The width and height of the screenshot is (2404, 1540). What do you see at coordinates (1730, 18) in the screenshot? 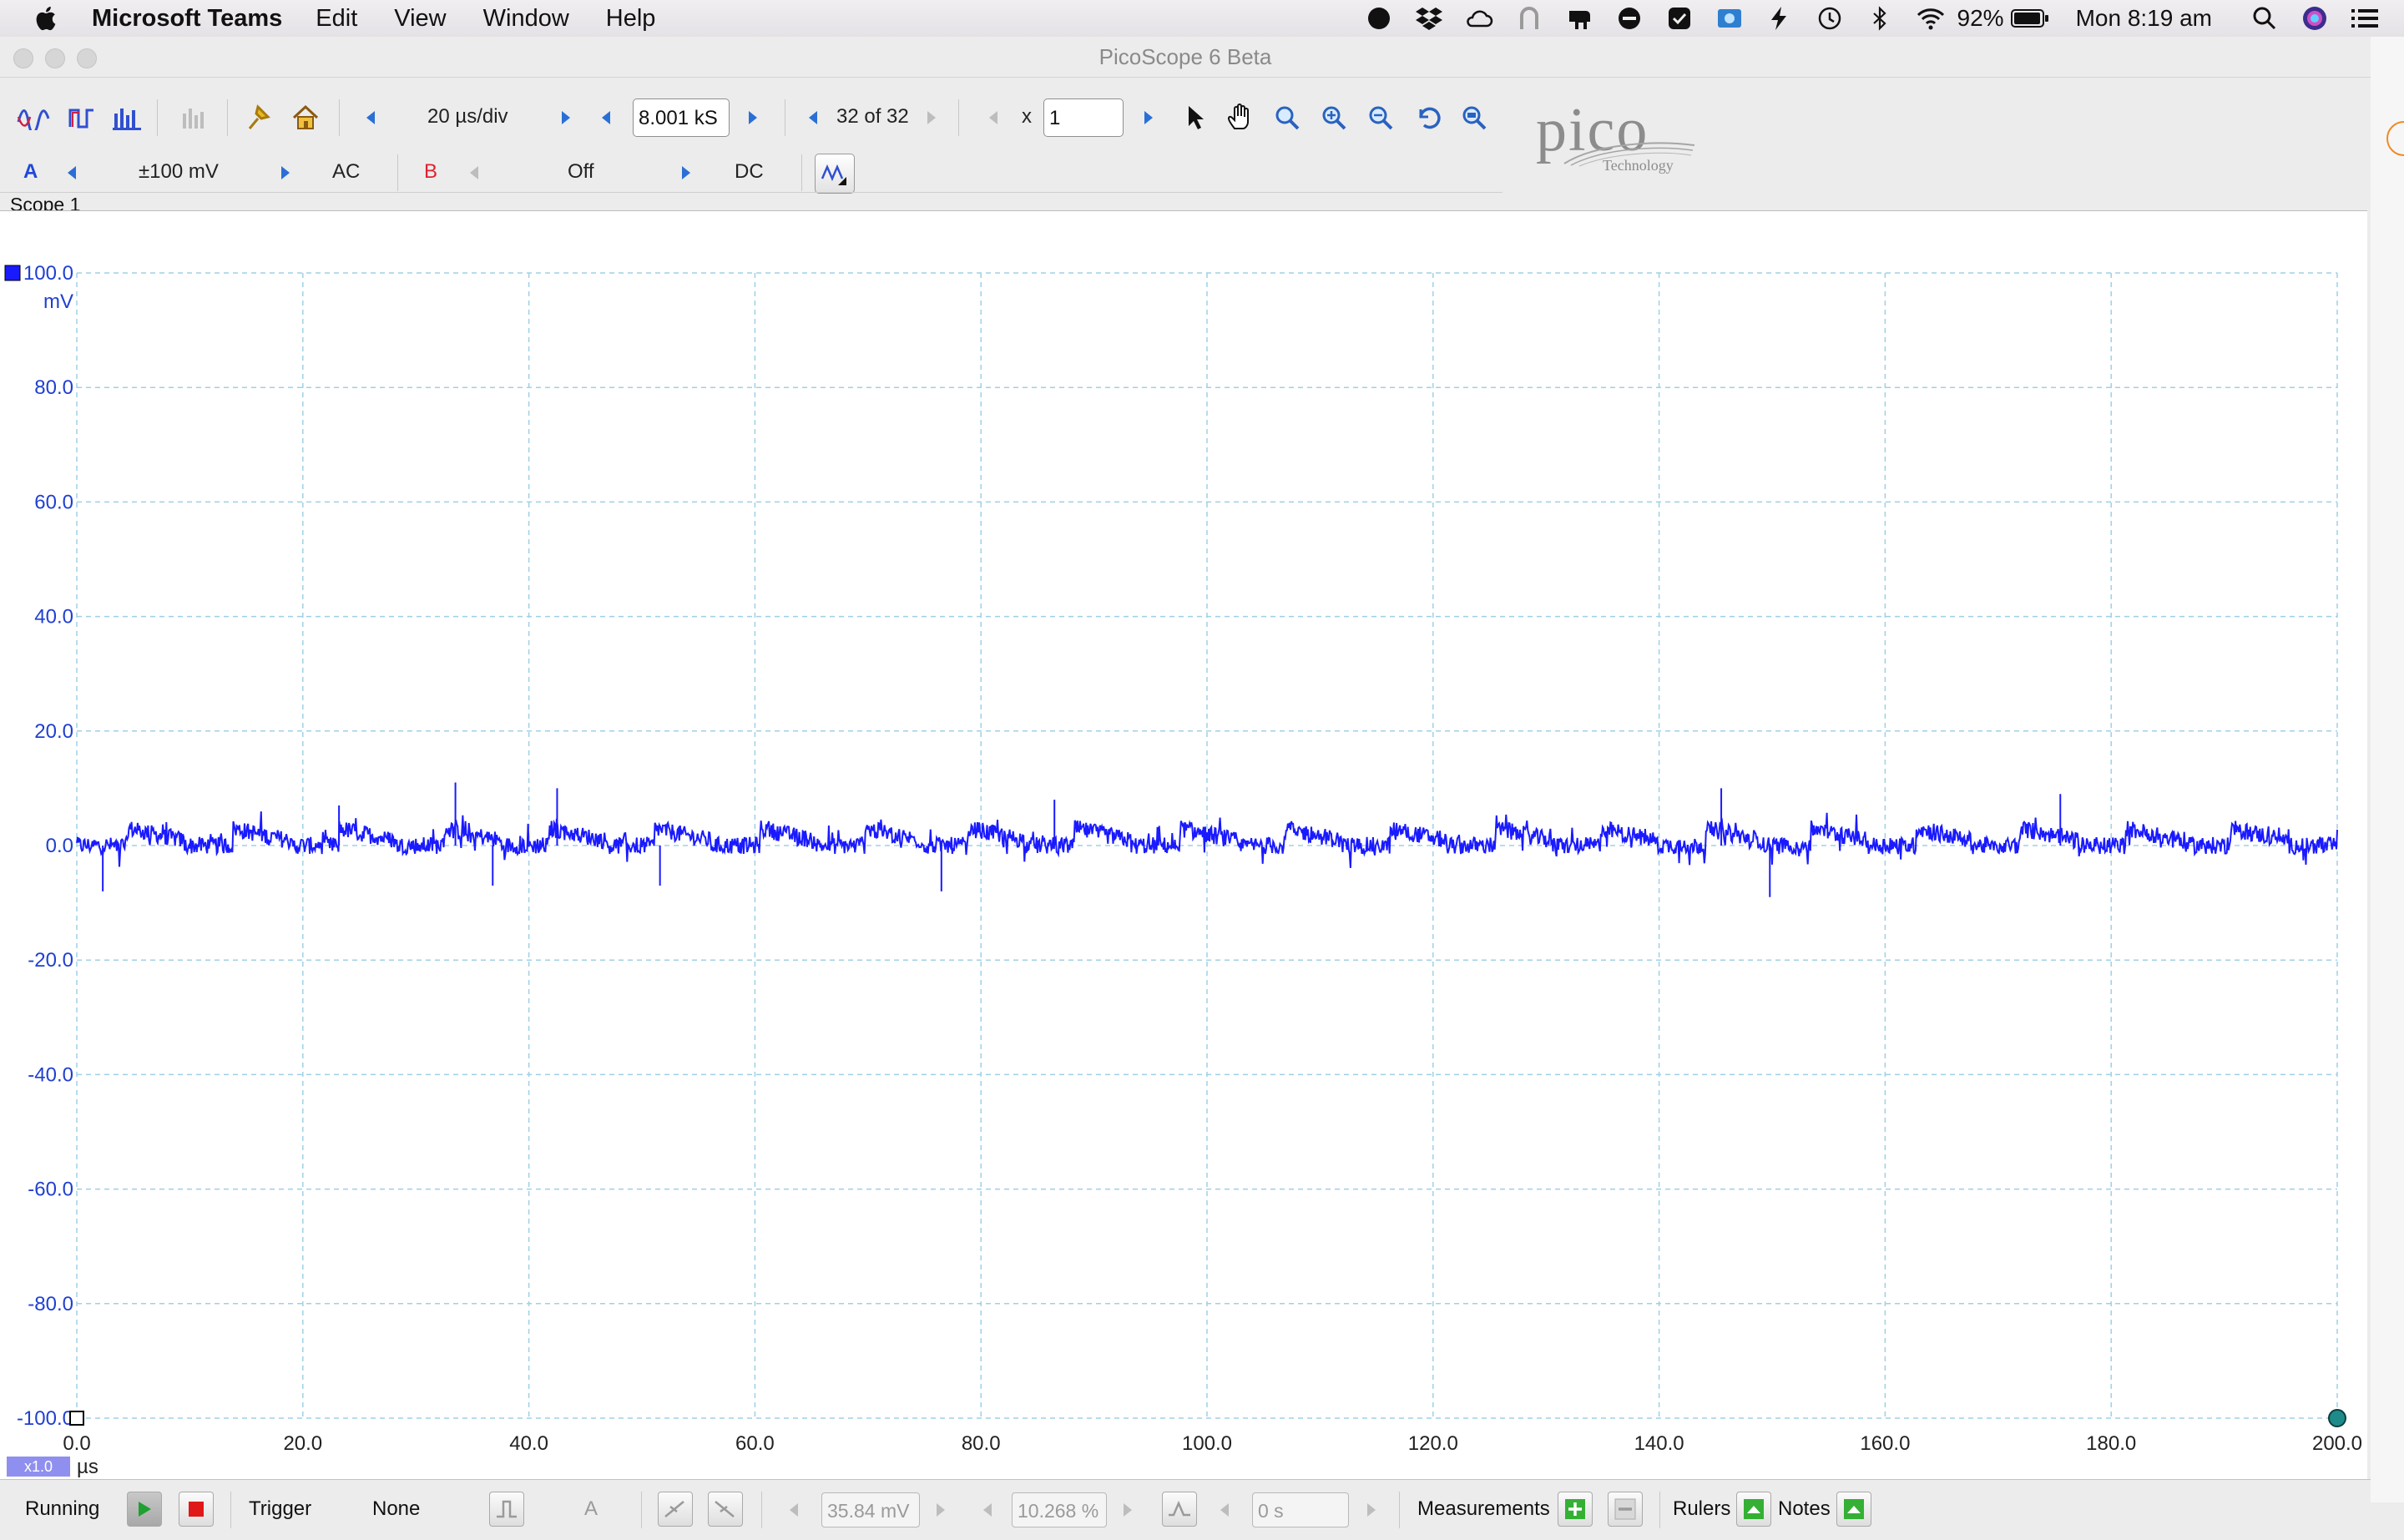
I see `screen-capture-icon` at bounding box center [1730, 18].